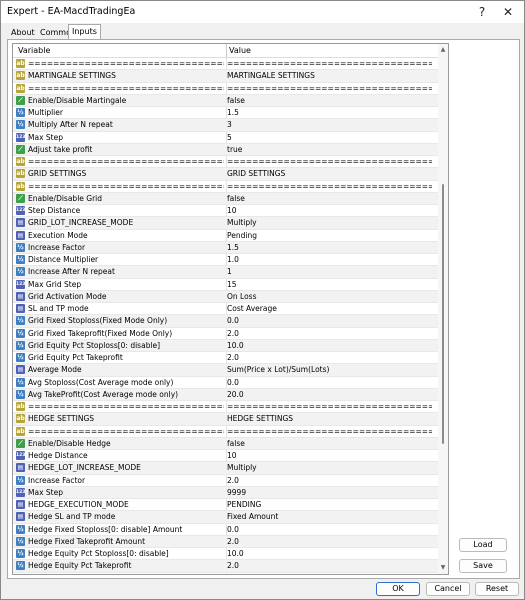 The width and height of the screenshot is (525, 600). I want to click on variable-value: PENDING, so click(329, 504).